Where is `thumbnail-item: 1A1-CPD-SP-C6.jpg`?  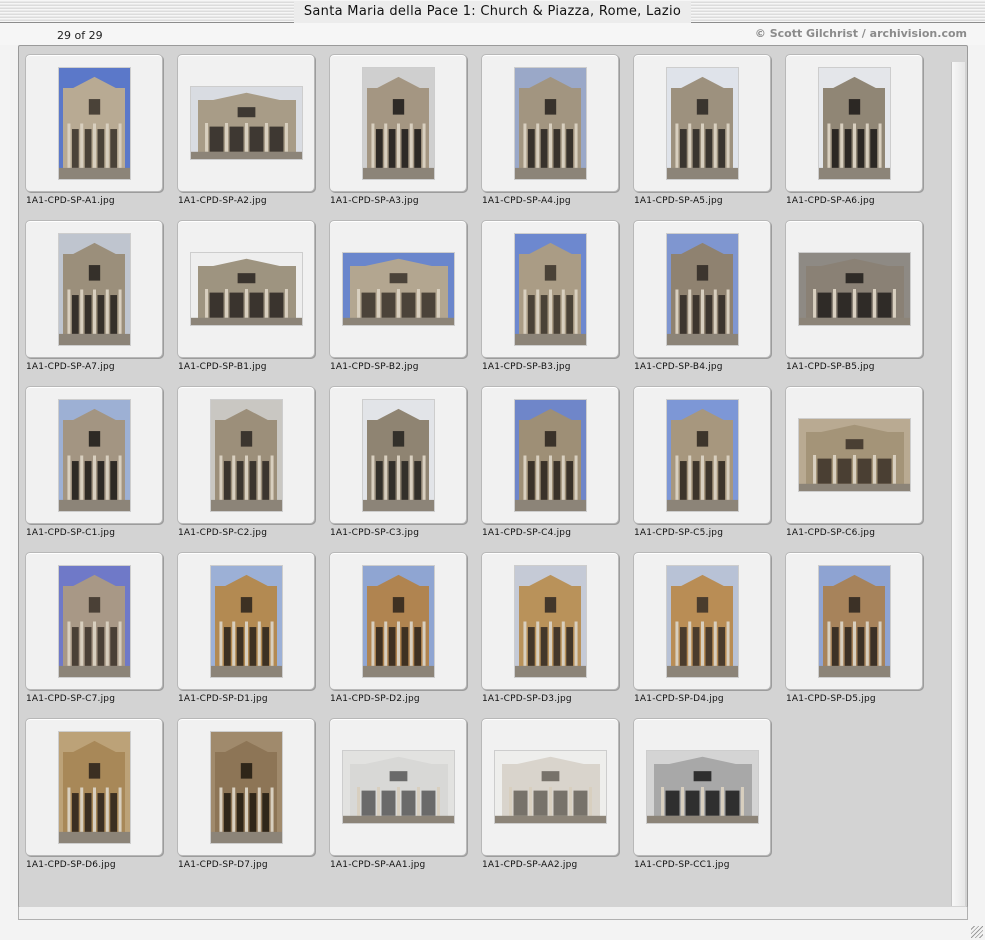 thumbnail-item: 1A1-CPD-SP-C6.jpg is located at coordinates (855, 469).